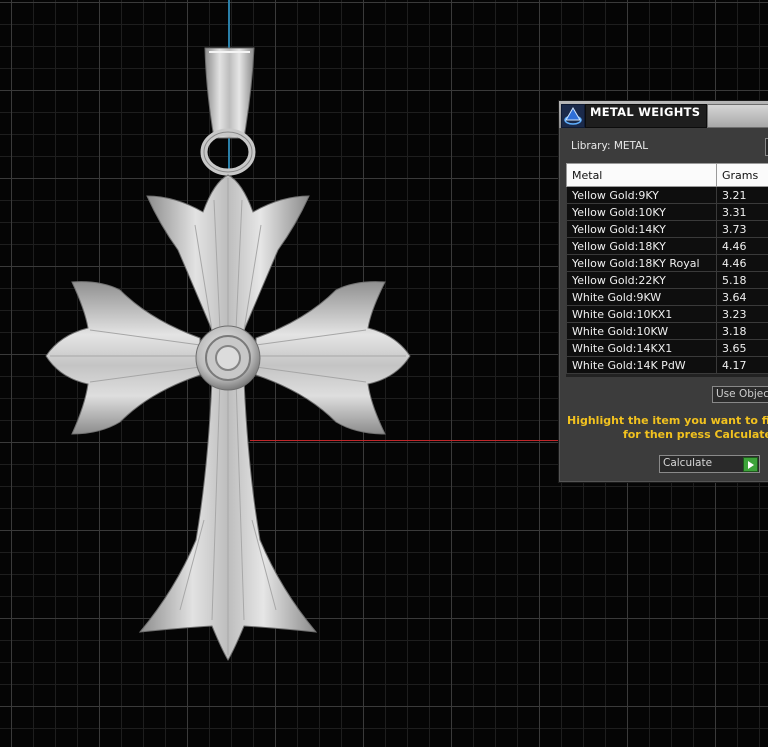  I want to click on table-row: White Gold:14K PdW 4.17, so click(667, 365).